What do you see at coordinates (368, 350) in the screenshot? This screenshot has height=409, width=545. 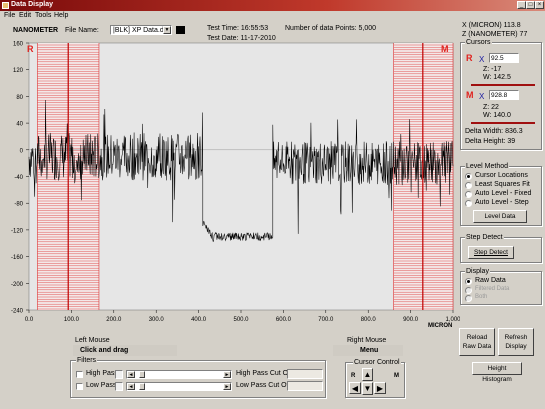 I see `right-mouse-panel: Menu` at bounding box center [368, 350].